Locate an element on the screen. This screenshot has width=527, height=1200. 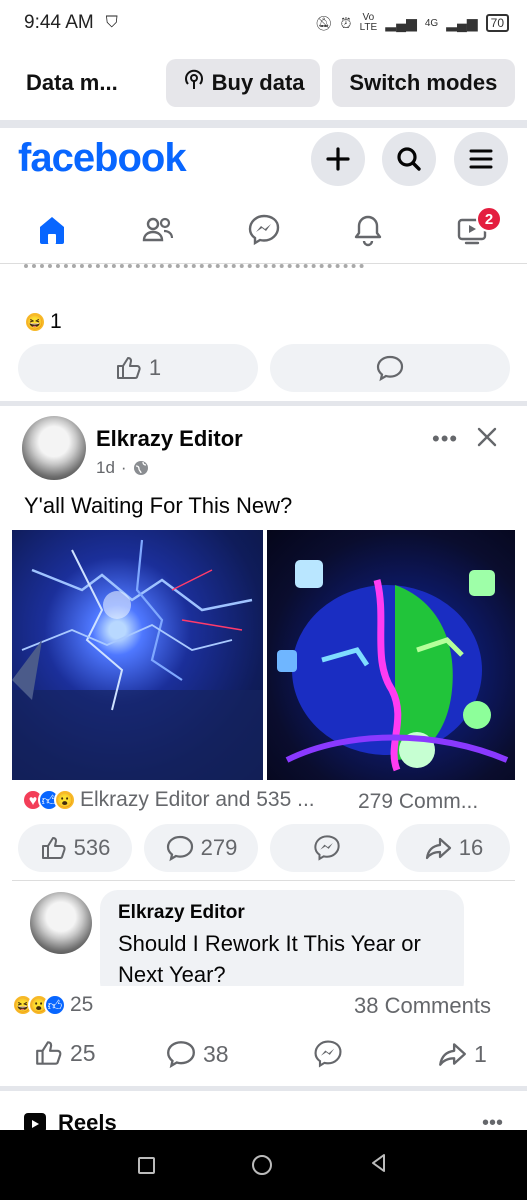
comment-count: 279 is located at coordinates (219, 847).